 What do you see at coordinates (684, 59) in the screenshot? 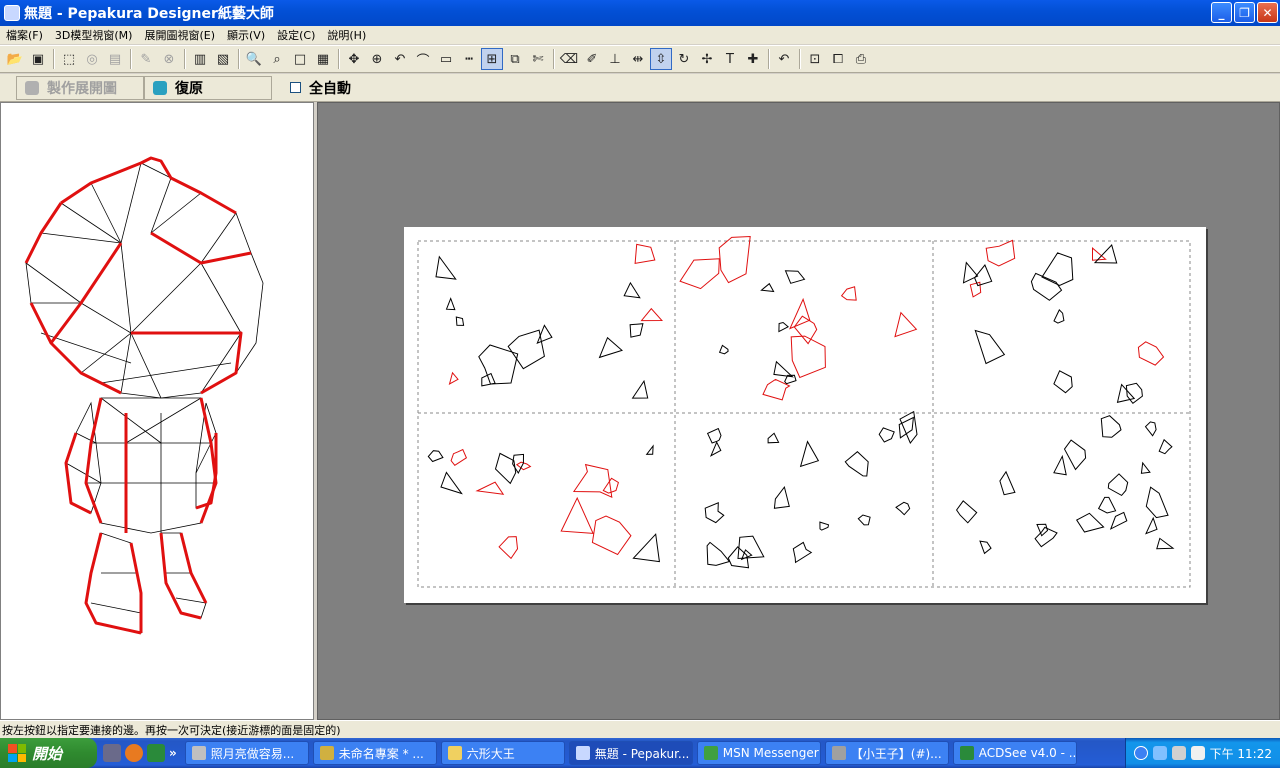
I see `rotate-icon: ↻` at bounding box center [684, 59].